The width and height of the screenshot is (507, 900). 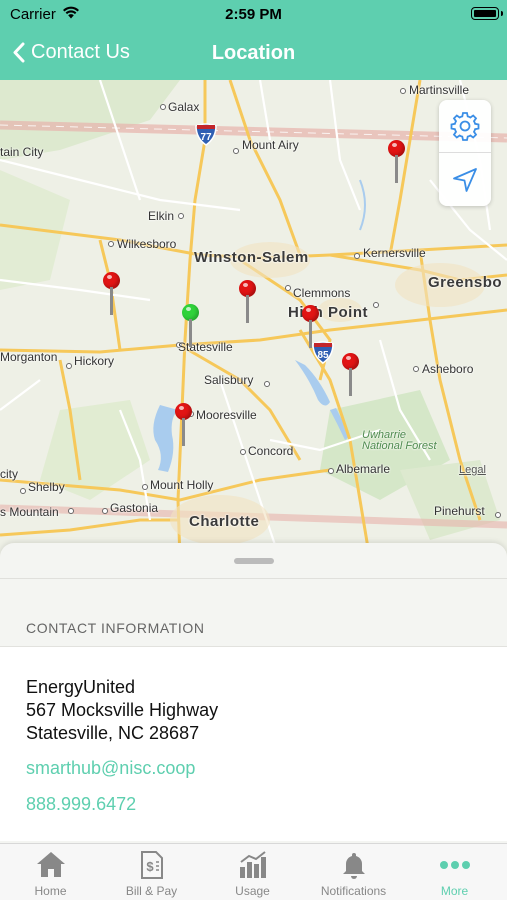 What do you see at coordinates (459, 511) in the screenshot?
I see `map-label-pinehurst: Pinehurst` at bounding box center [459, 511].